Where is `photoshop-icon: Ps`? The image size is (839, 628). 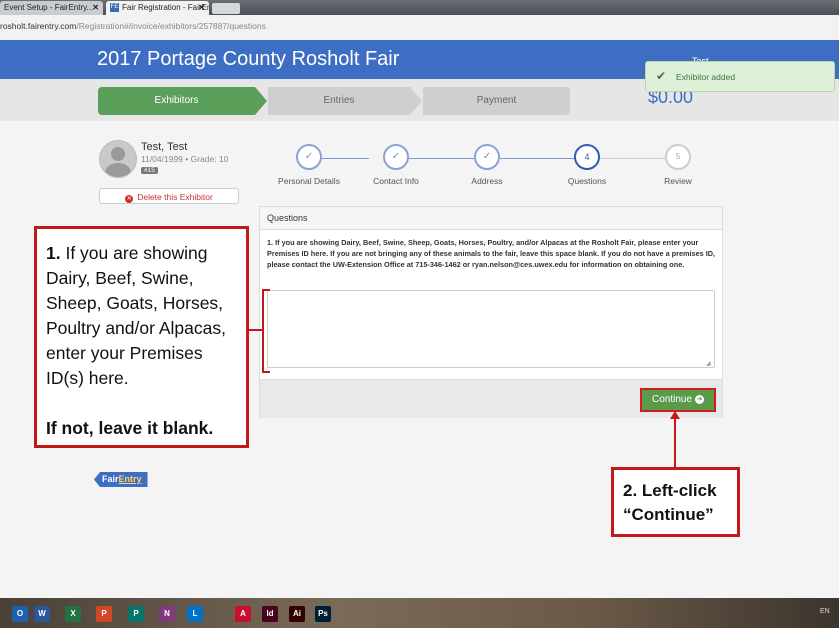 photoshop-icon: Ps is located at coordinates (323, 614).